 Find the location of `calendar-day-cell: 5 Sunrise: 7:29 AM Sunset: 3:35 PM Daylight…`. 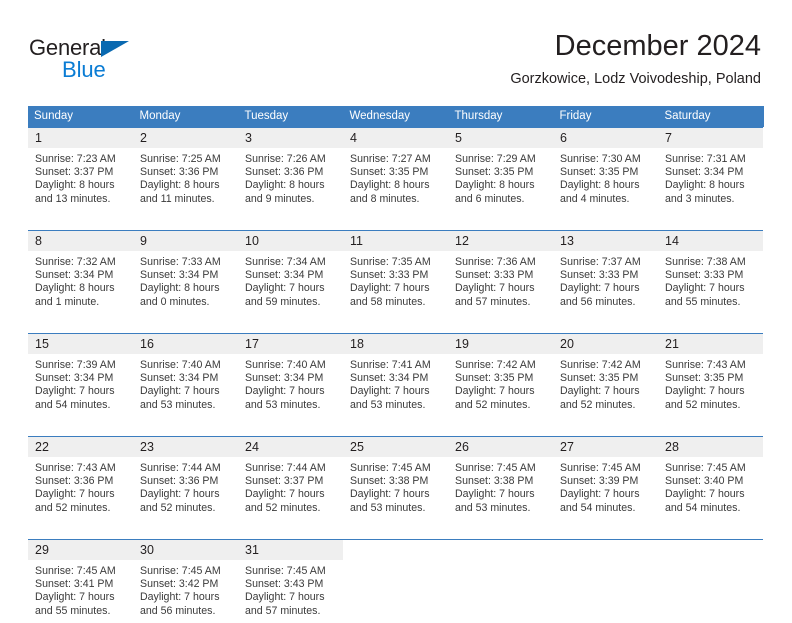

calendar-day-cell: 5 Sunrise: 7:29 AM Sunset: 3:35 PM Daylight… is located at coordinates (500, 169).